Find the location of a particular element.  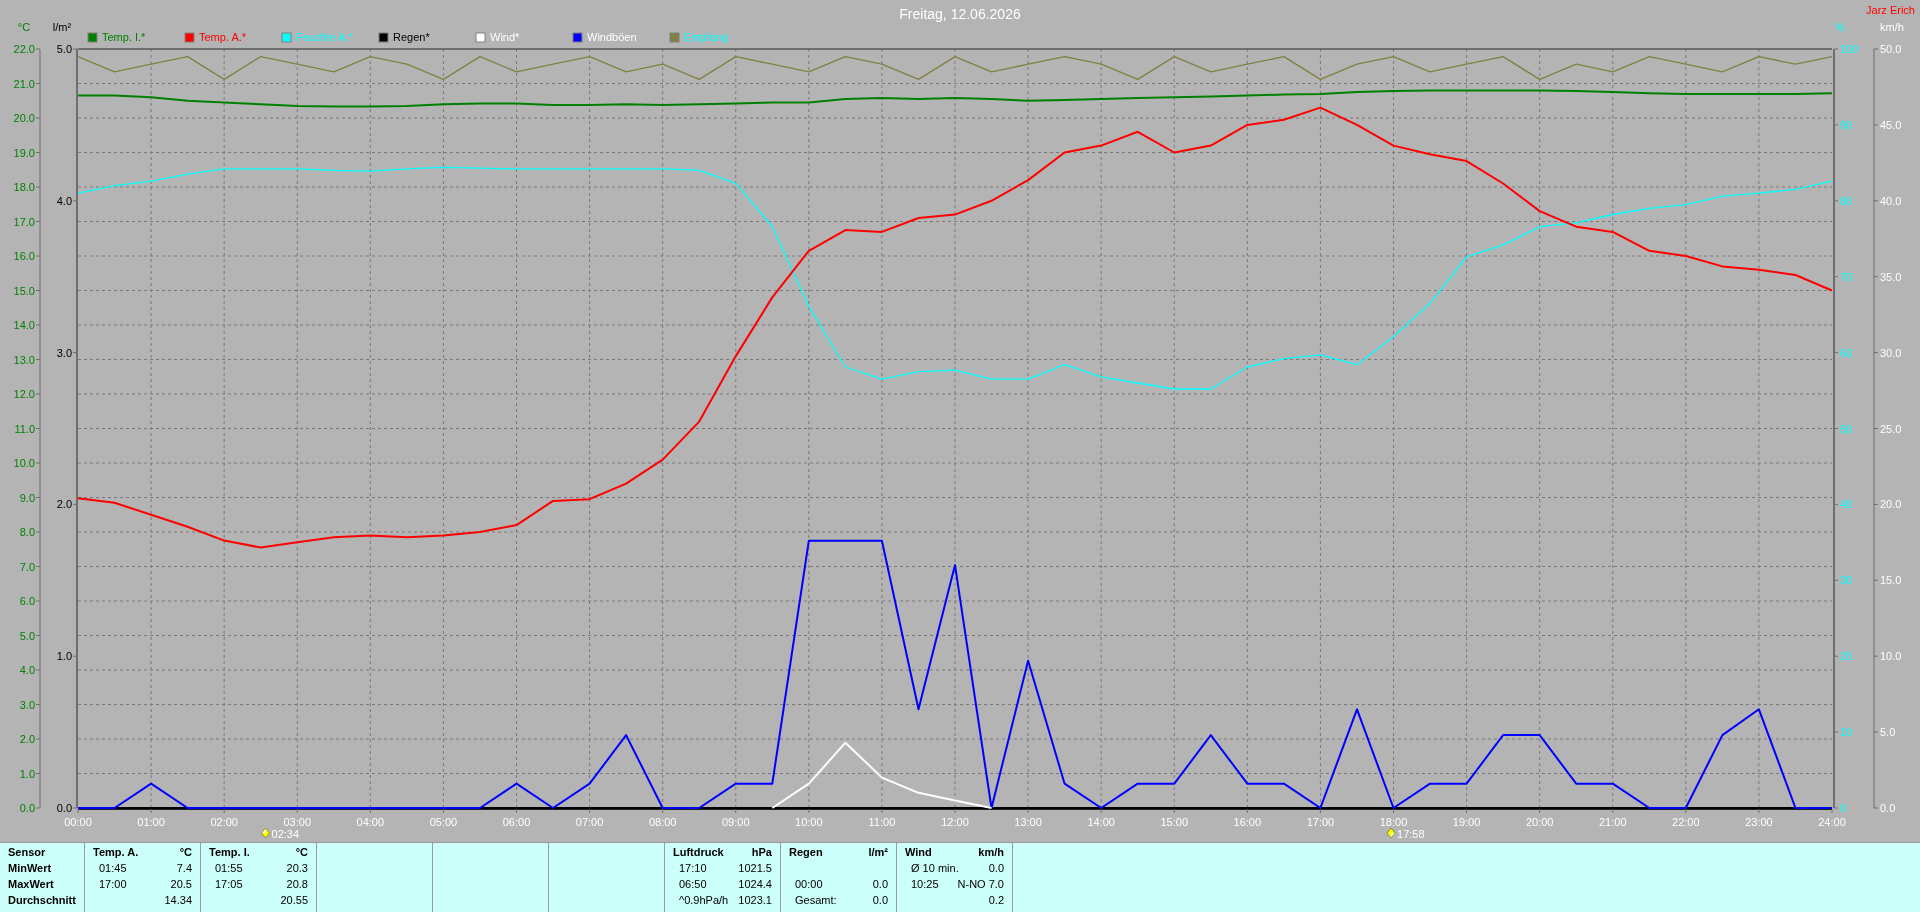

axis-tick-label: 0 is located at coordinates (1843, 808).